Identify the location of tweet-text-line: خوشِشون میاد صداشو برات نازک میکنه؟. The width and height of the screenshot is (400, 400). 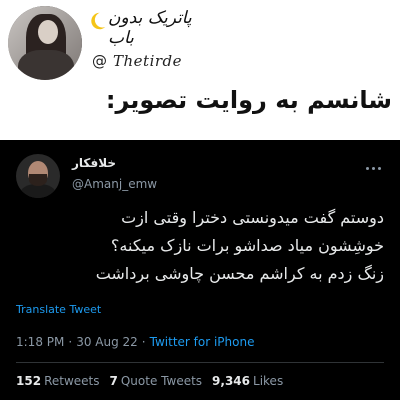
(247, 245).